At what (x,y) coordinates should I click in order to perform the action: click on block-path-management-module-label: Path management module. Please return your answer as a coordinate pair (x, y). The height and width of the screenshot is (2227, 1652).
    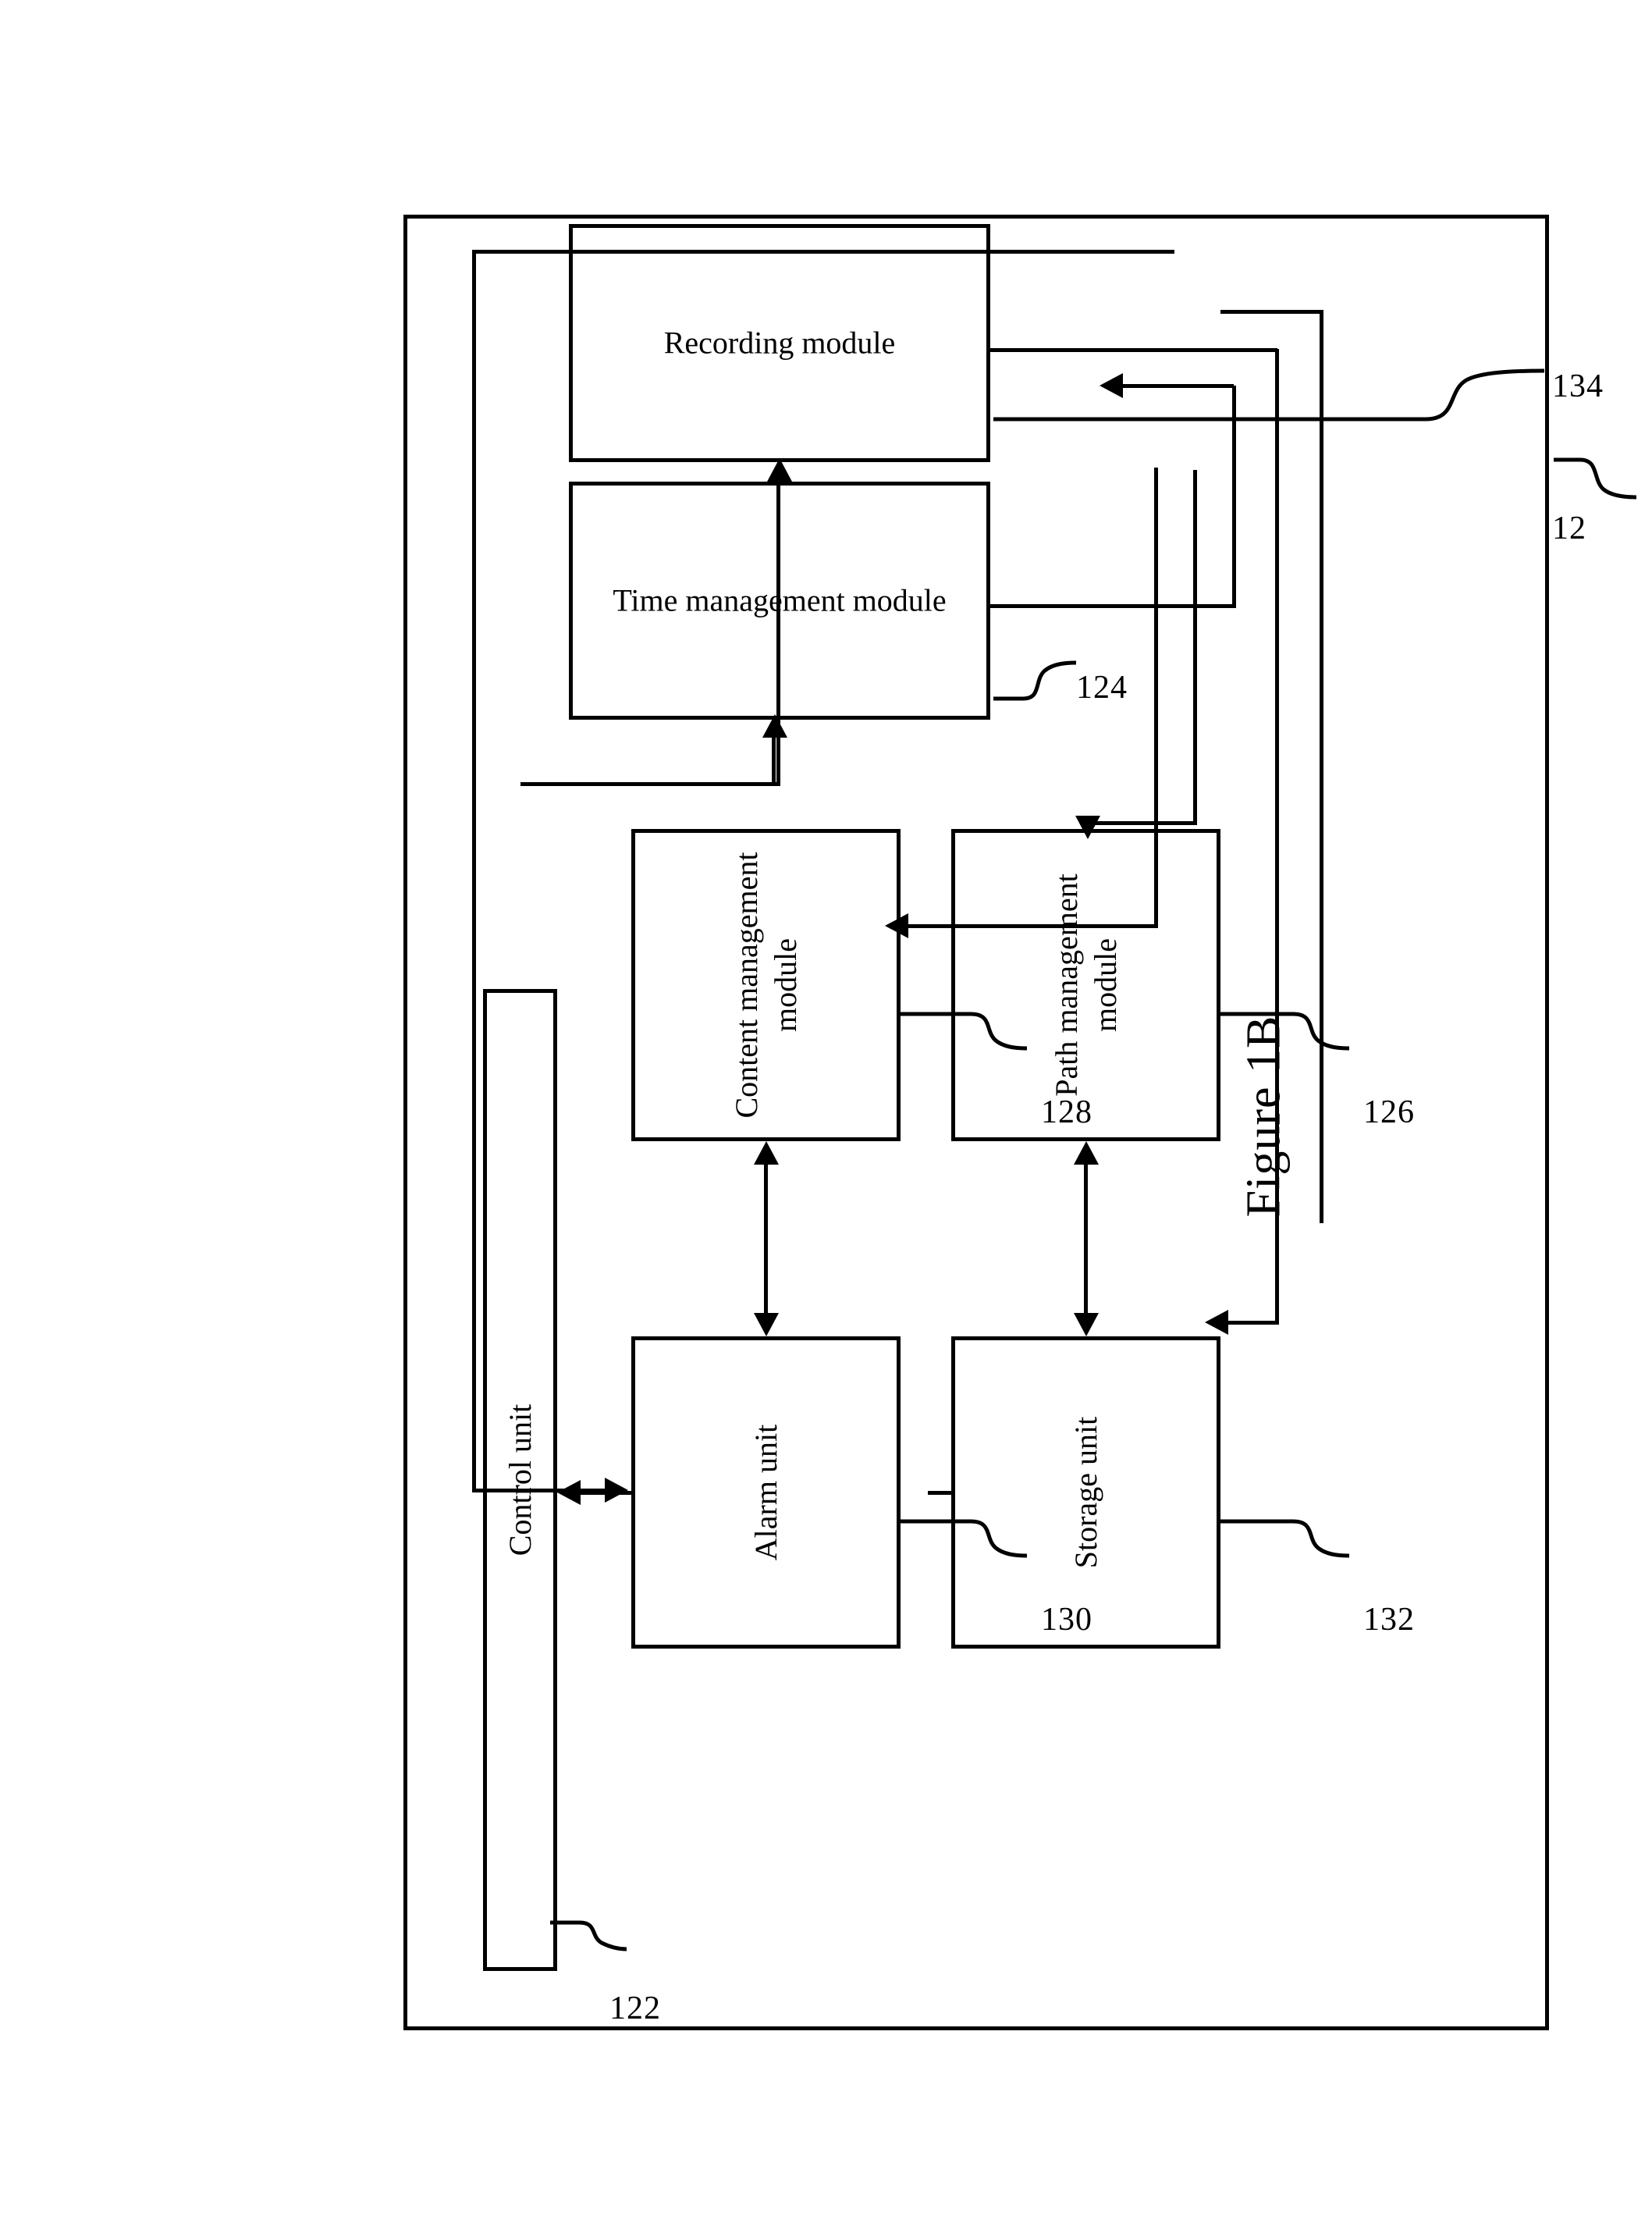
    Looking at the image, I should click on (1085, 985).